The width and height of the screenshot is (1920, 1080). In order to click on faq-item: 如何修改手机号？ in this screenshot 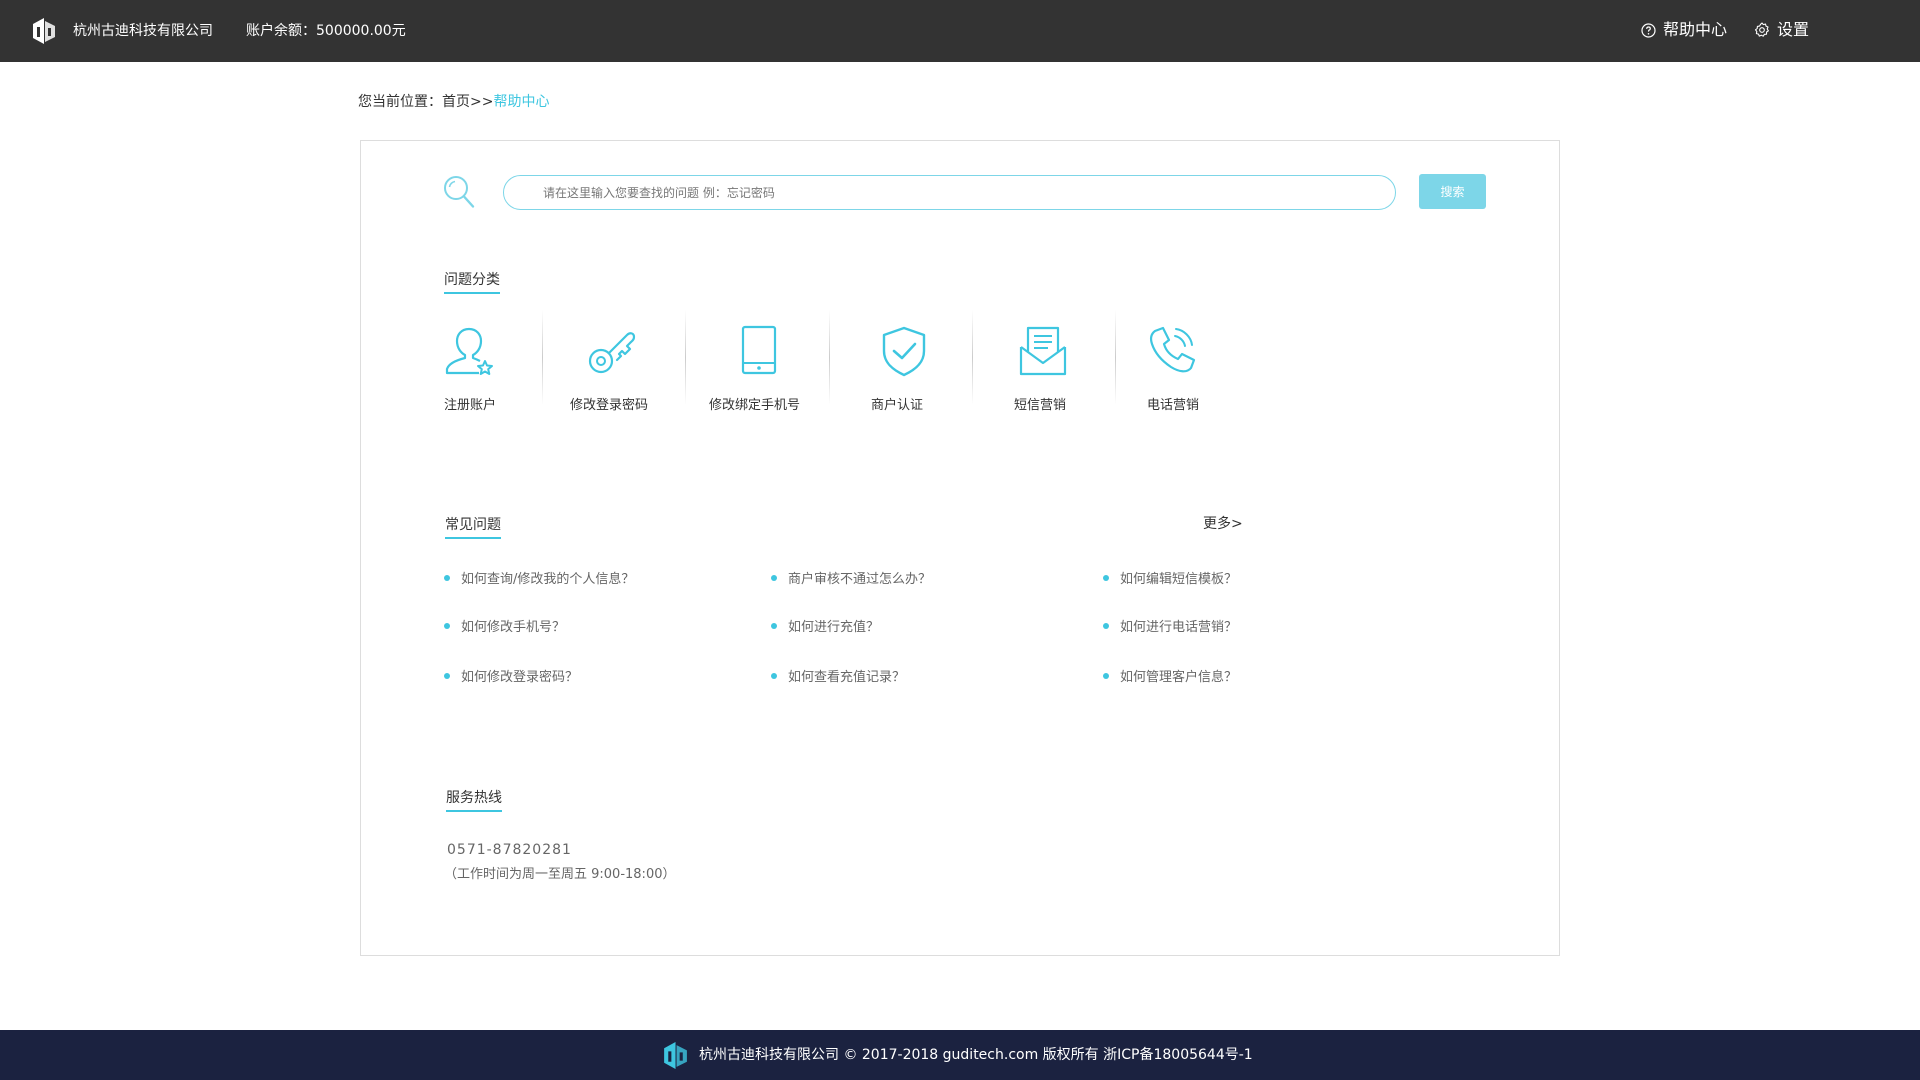, I will do `click(504, 627)`.